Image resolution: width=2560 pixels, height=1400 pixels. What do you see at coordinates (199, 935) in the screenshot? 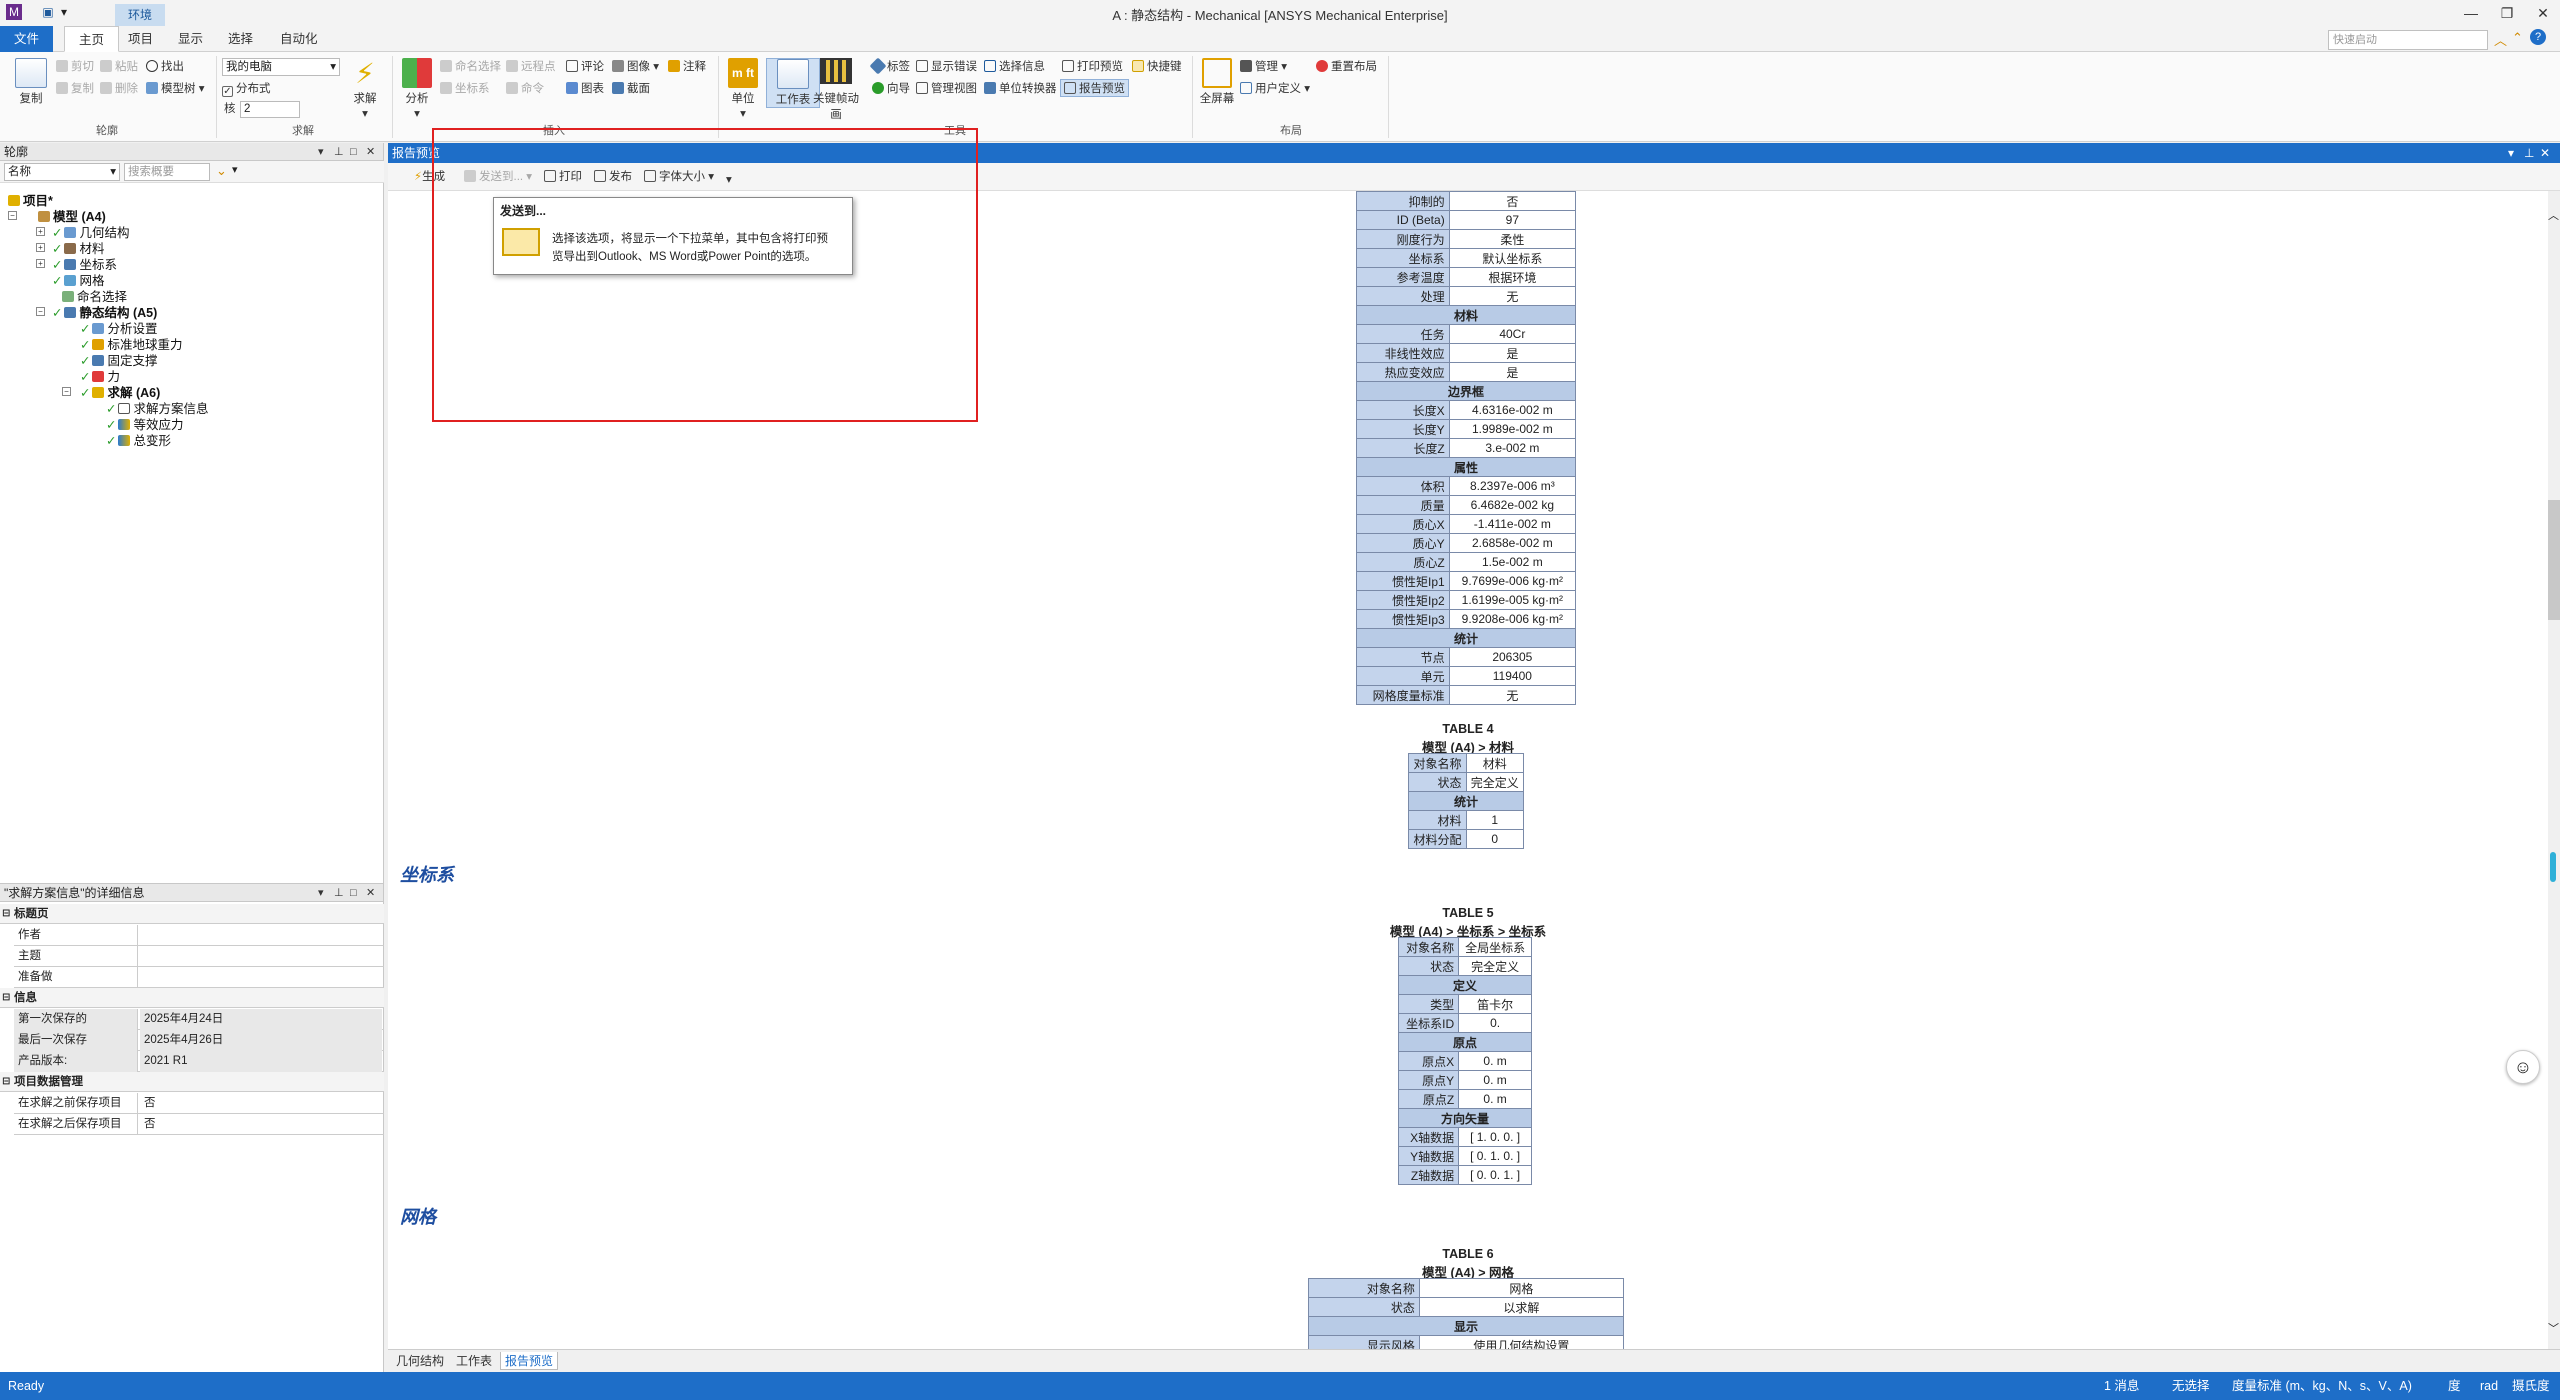
I see `details-row: 作者` at bounding box center [199, 935].